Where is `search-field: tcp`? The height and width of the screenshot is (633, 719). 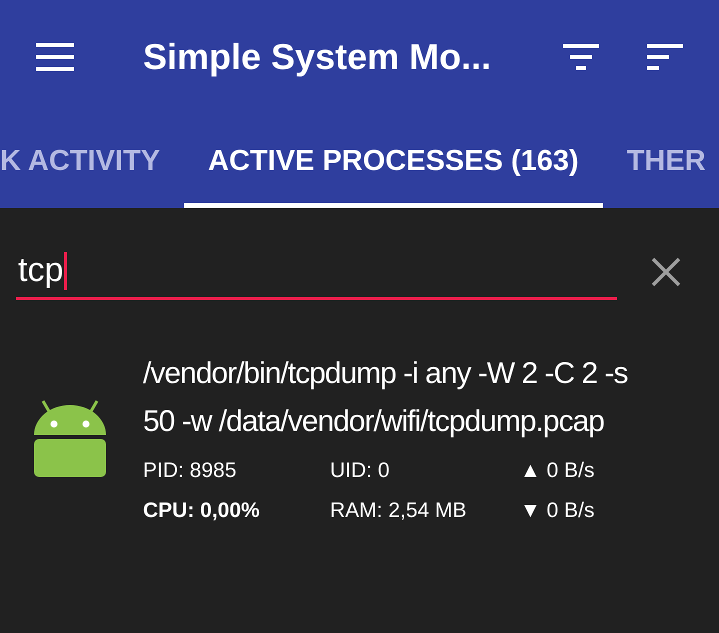 search-field: tcp is located at coordinates (316, 272).